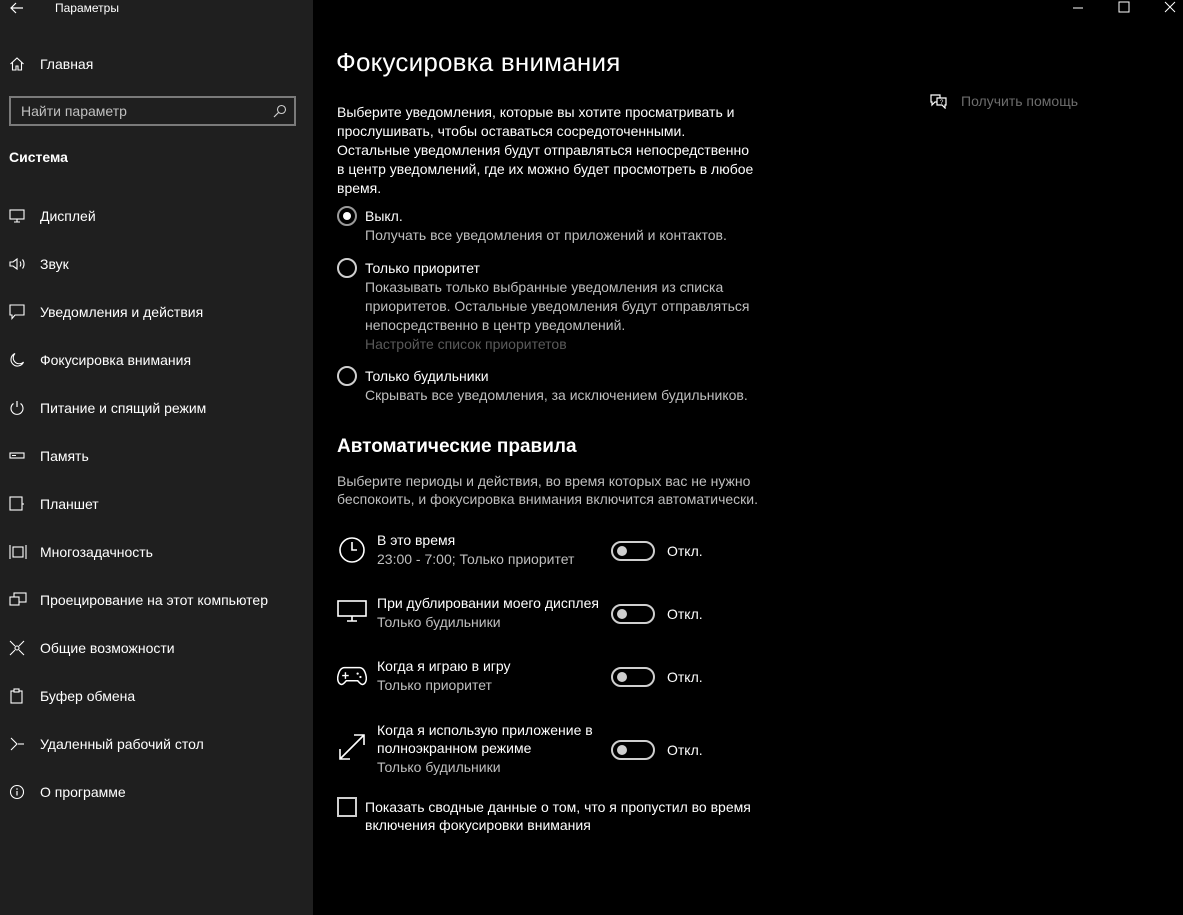  What do you see at coordinates (478, 62) in the screenshot?
I see `page-title: Фокусировка внимания` at bounding box center [478, 62].